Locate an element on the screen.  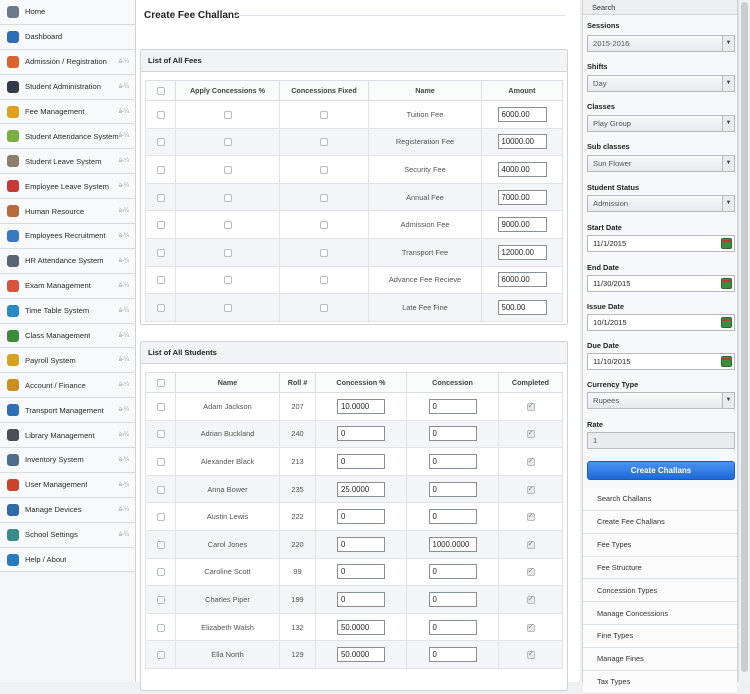
sub-classes-select: Sun Flower ▼ is located at coordinates (661, 163).